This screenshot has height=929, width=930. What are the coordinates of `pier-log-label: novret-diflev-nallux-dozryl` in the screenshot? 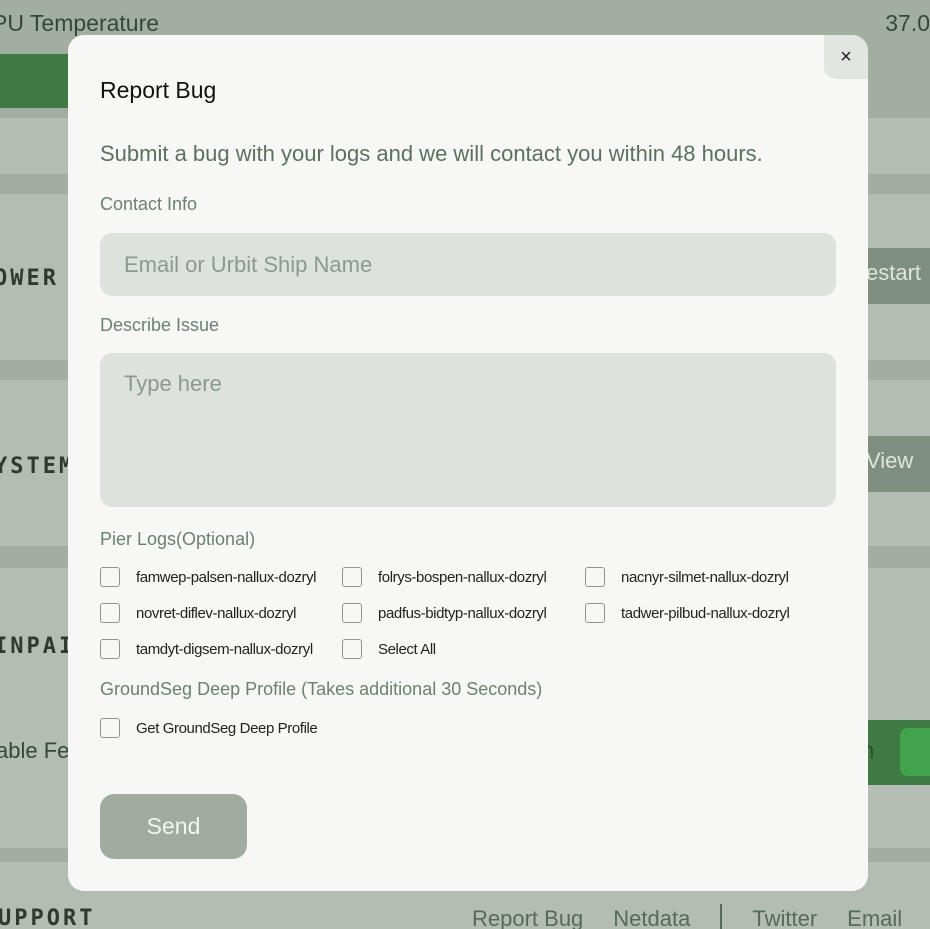 It's located at (216, 613).